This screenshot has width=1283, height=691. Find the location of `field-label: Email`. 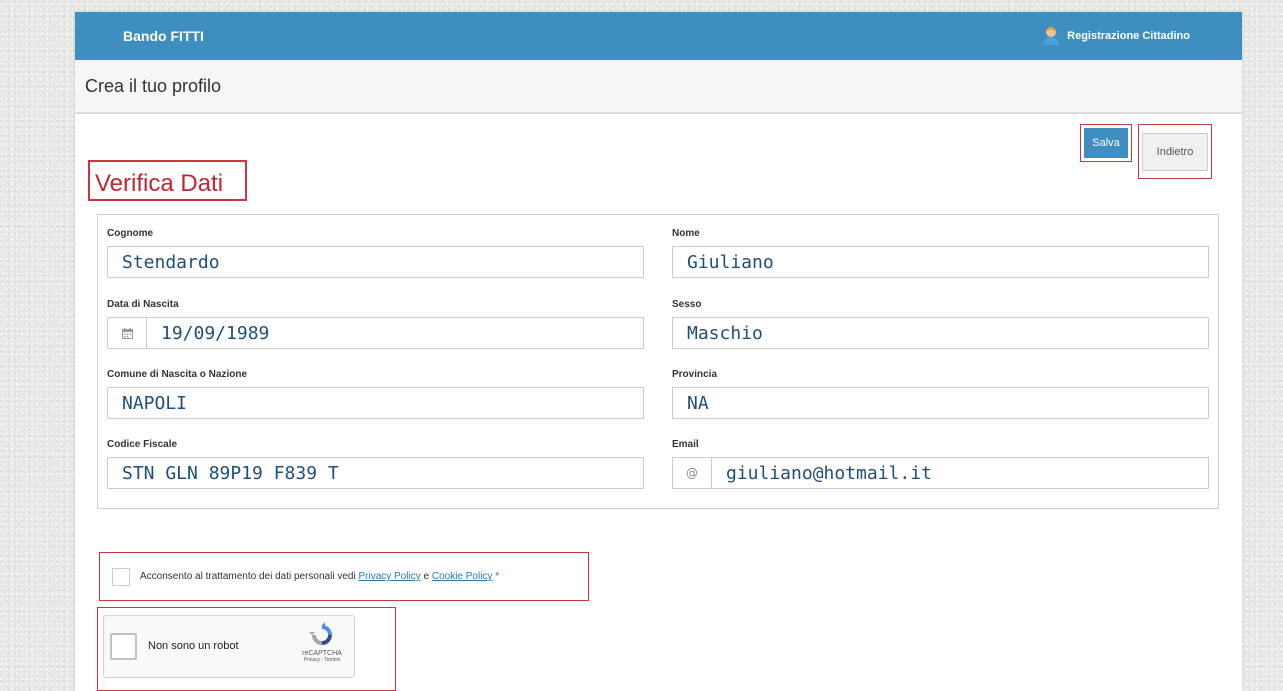

field-label: Email is located at coordinates (685, 444).